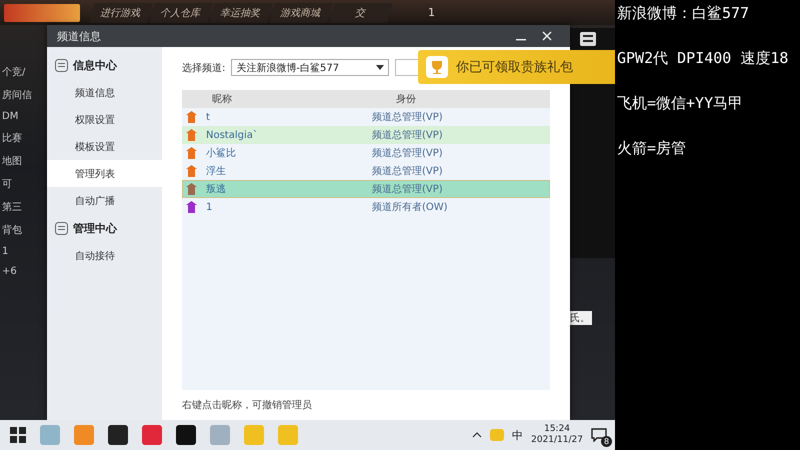 The height and width of the screenshot is (450, 800). I want to click on notification-text: 你已可领取贵族礼包, so click(514, 67).